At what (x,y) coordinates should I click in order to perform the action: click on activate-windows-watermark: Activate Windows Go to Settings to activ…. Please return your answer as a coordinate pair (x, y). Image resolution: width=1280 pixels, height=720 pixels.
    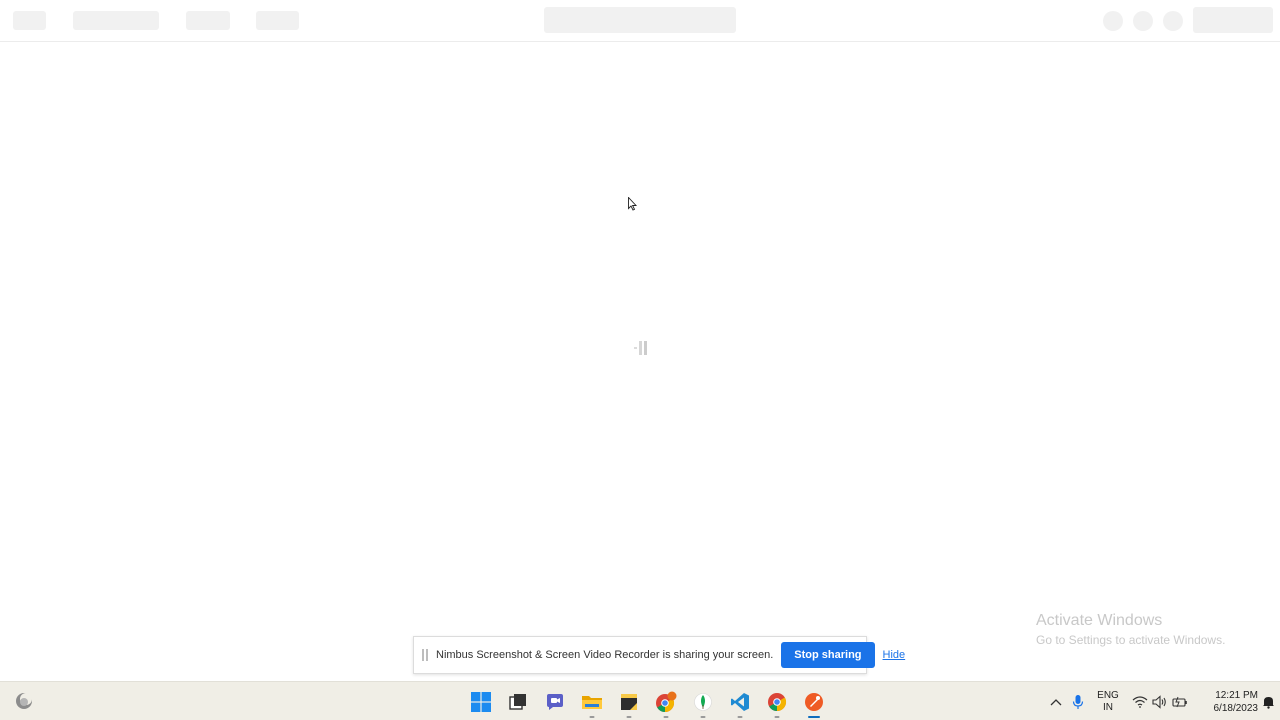
    Looking at the image, I should click on (1130, 630).